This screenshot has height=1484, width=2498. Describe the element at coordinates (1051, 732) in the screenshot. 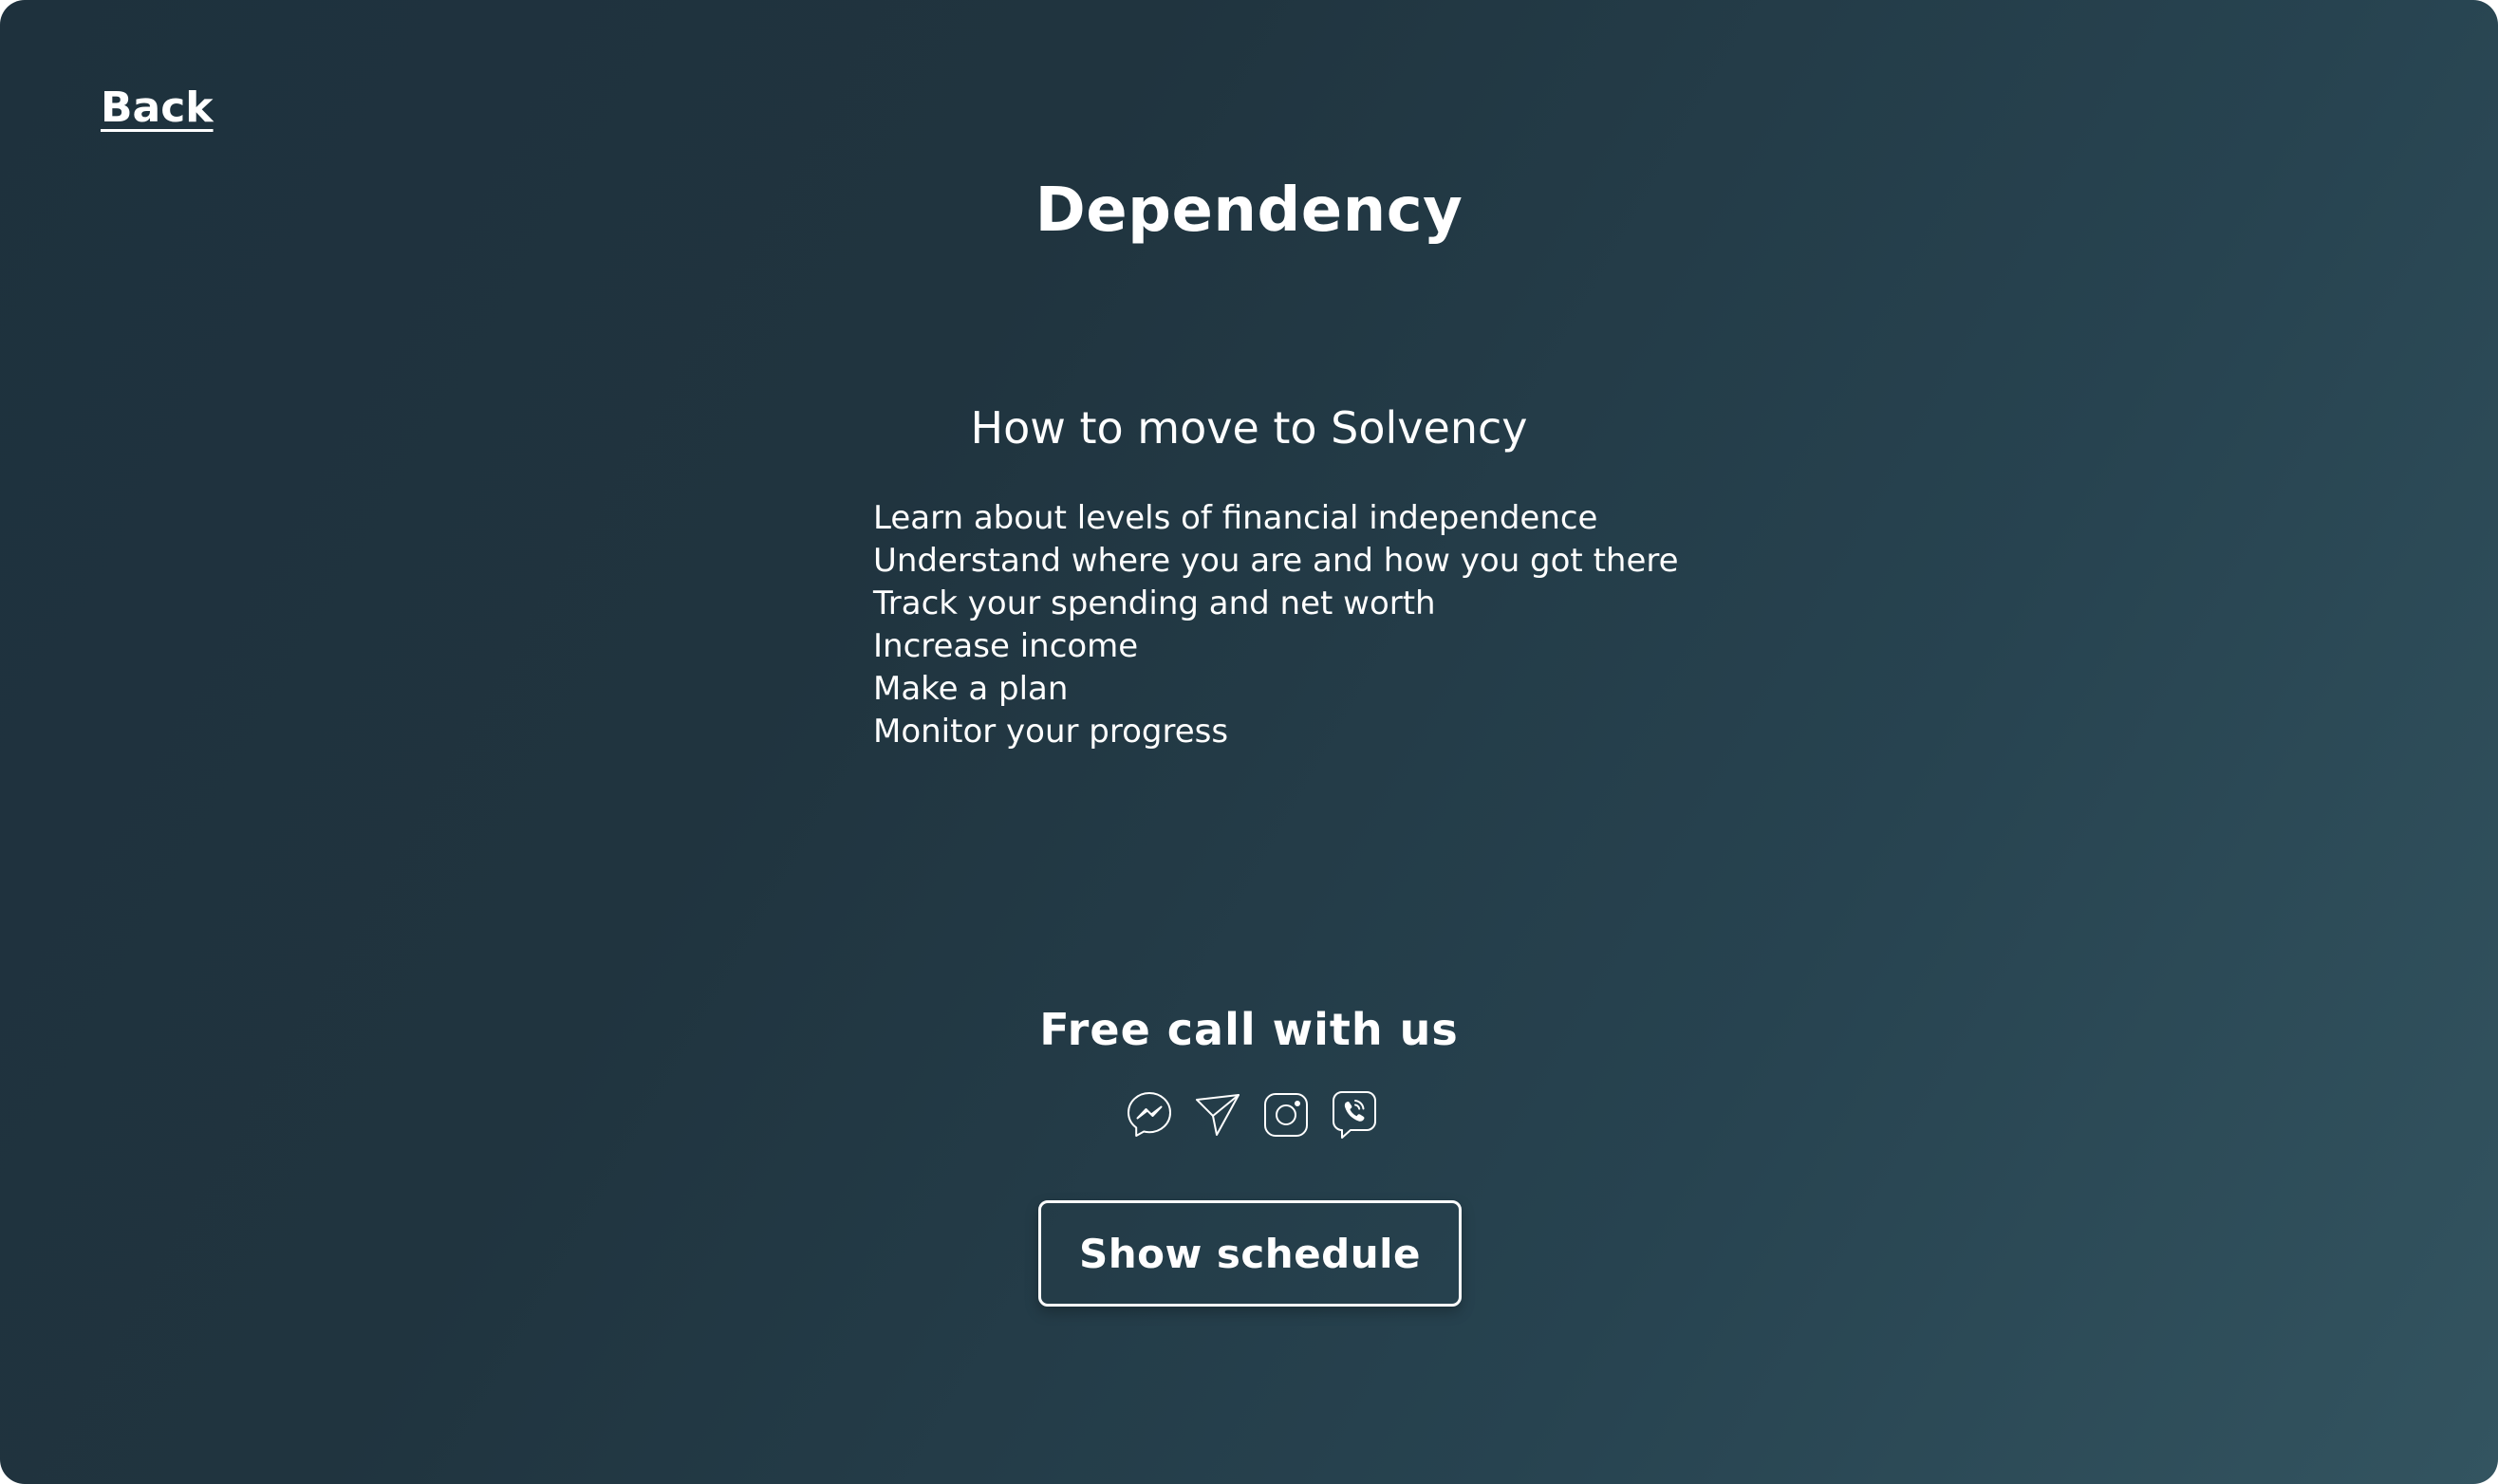

I see `list-item: Monitor your progress` at that location.